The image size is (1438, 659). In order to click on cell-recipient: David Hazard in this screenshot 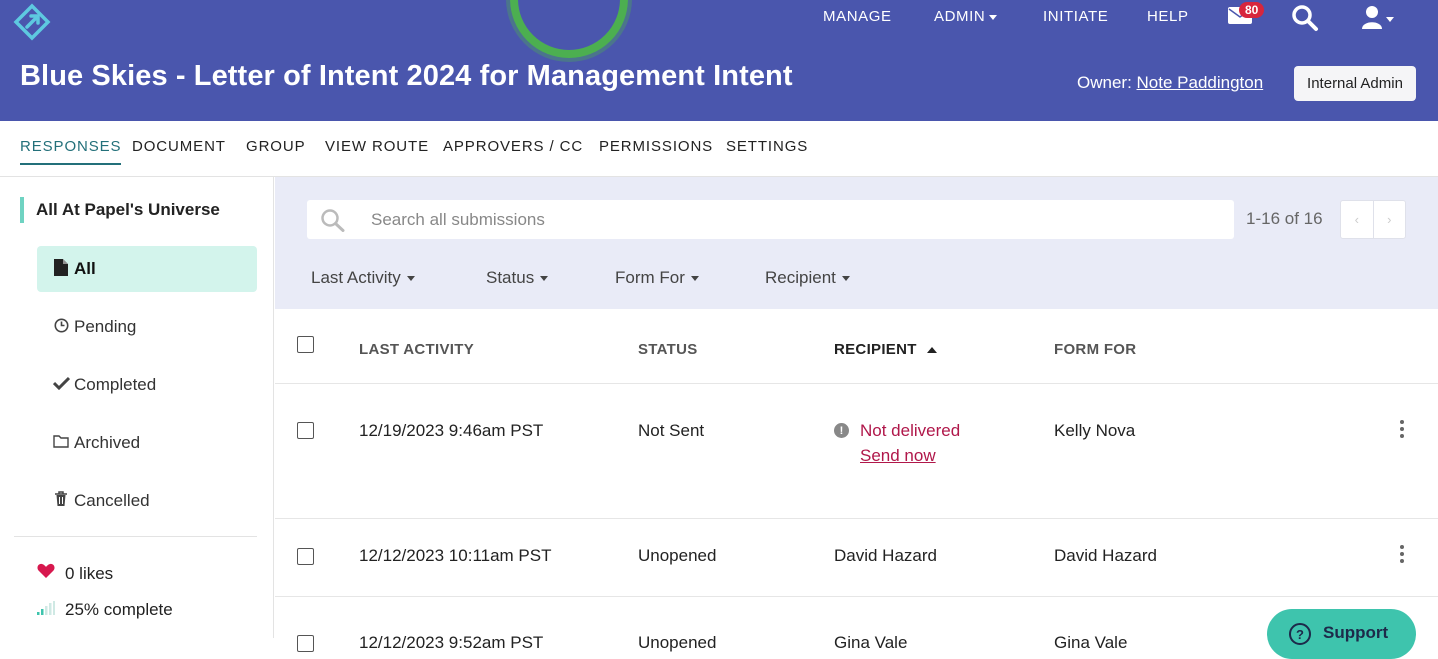, I will do `click(885, 555)`.